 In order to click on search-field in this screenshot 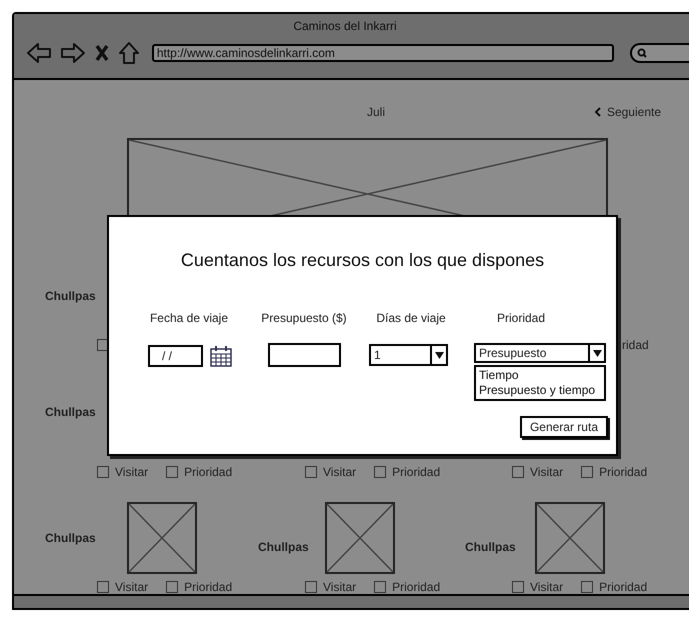, I will do `click(659, 53)`.